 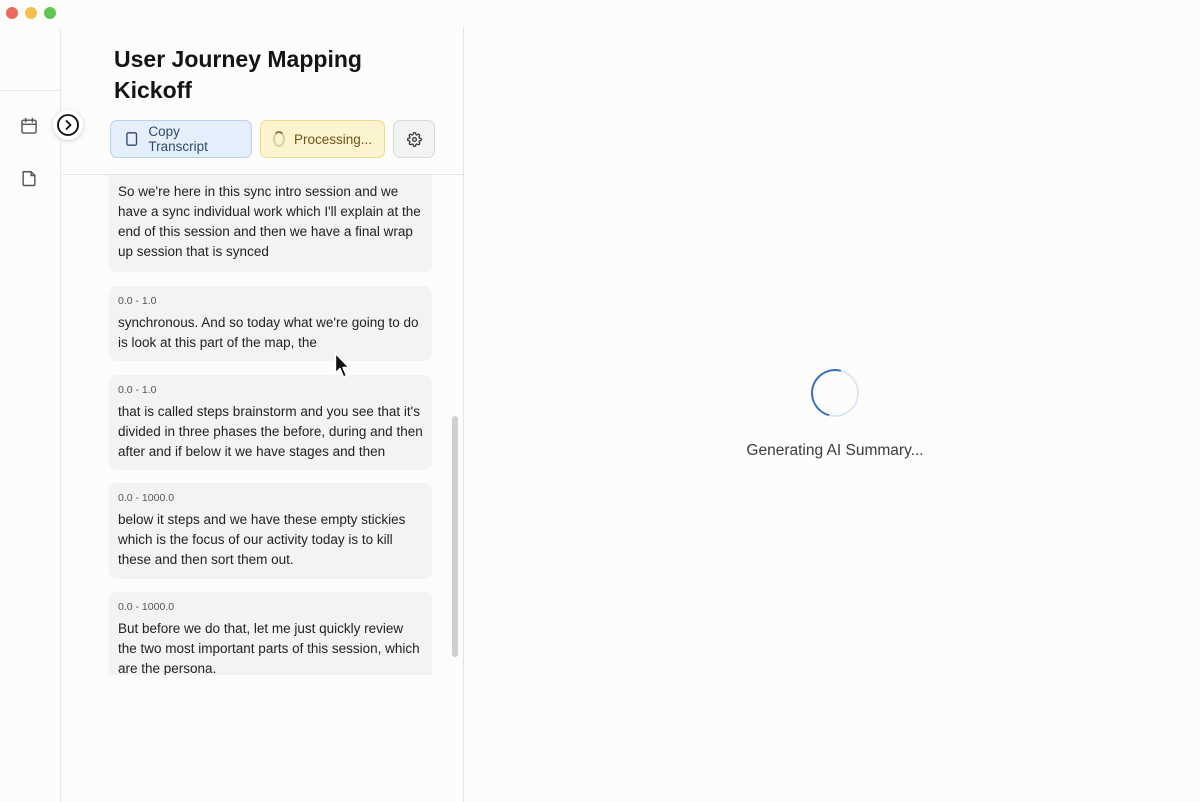 I want to click on window-controls, so click(x=31, y=13).